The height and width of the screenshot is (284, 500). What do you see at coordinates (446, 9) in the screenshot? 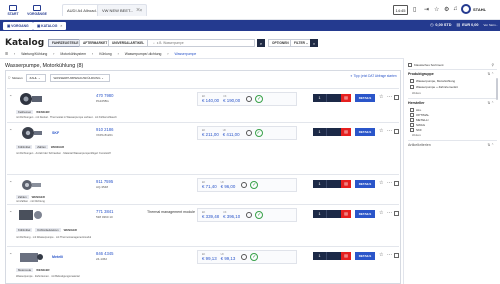
I see `settings-icon: ⚙` at bounding box center [446, 9].